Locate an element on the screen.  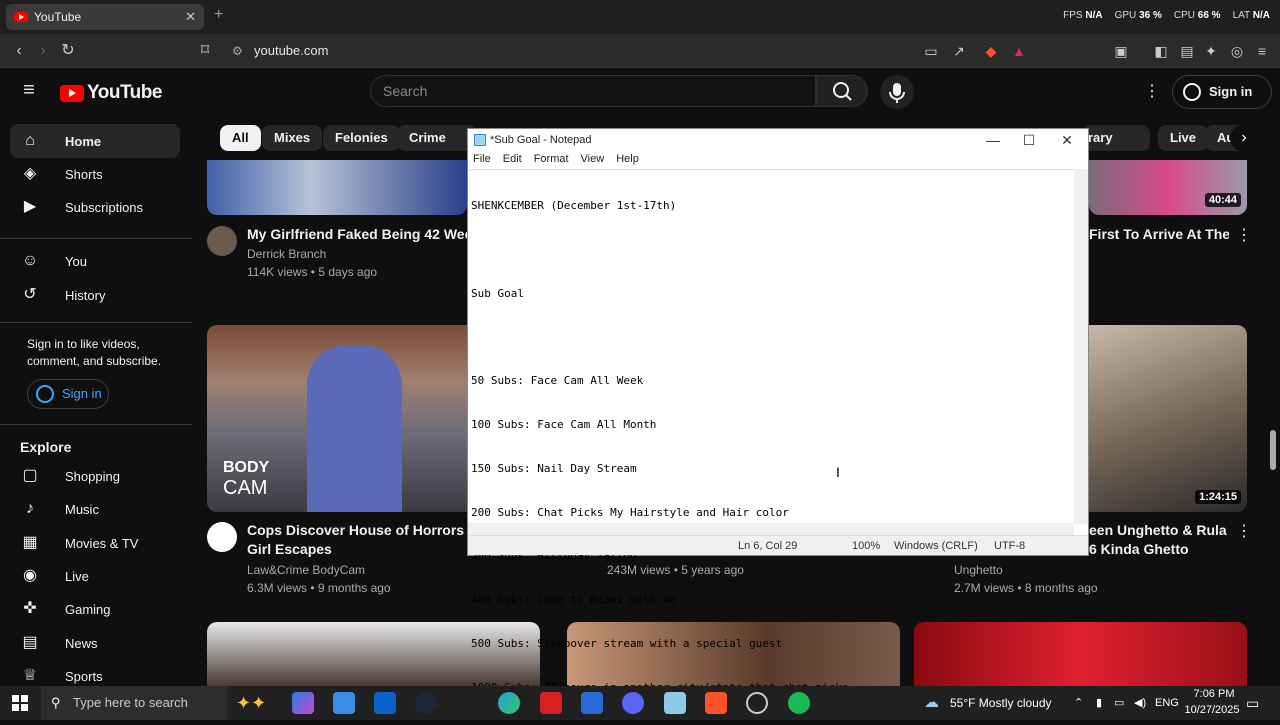
new-tab-button: + is located at coordinates (218, 15).